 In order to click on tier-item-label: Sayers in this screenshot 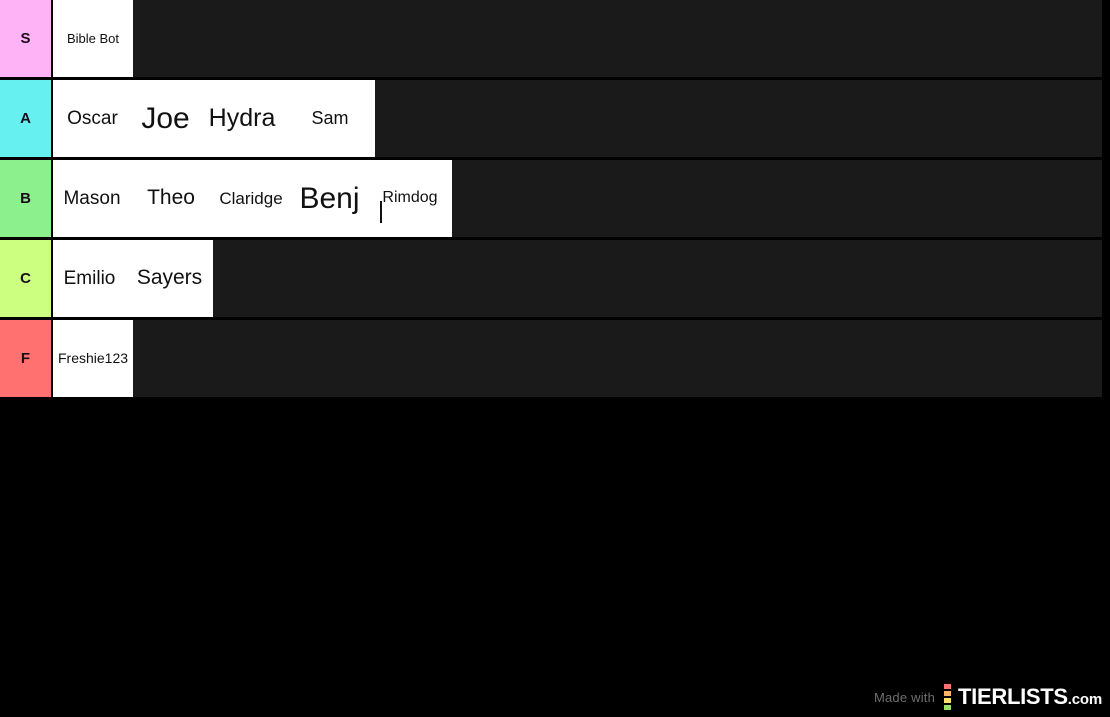, I will do `click(169, 278)`.